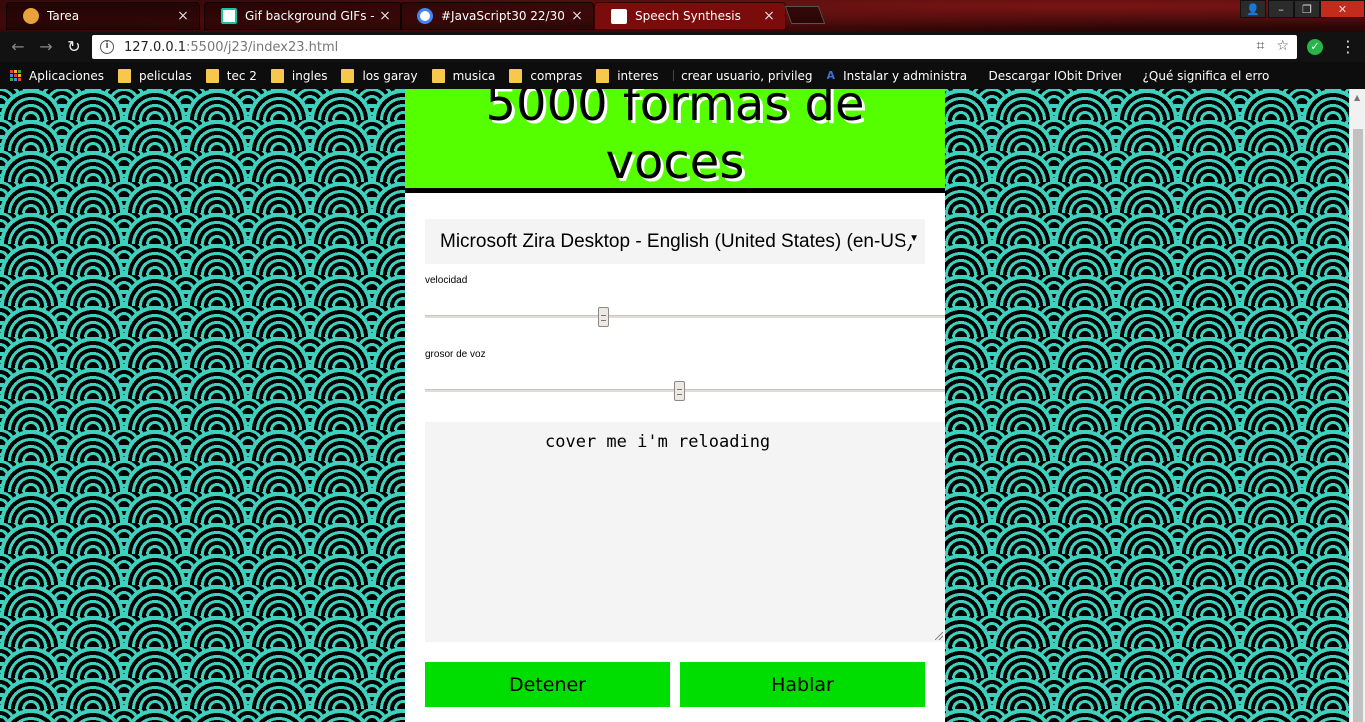 This screenshot has height=722, width=1365. Describe the element at coordinates (1342, 9) in the screenshot. I see `close-window-icon: ✕` at that location.